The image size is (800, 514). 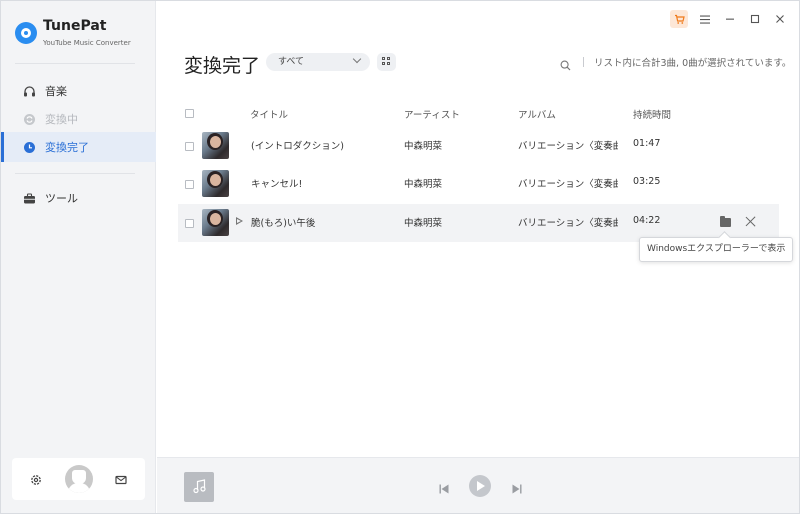 I want to click on sidebar-item-converted: 変換完了, so click(x=78, y=147).